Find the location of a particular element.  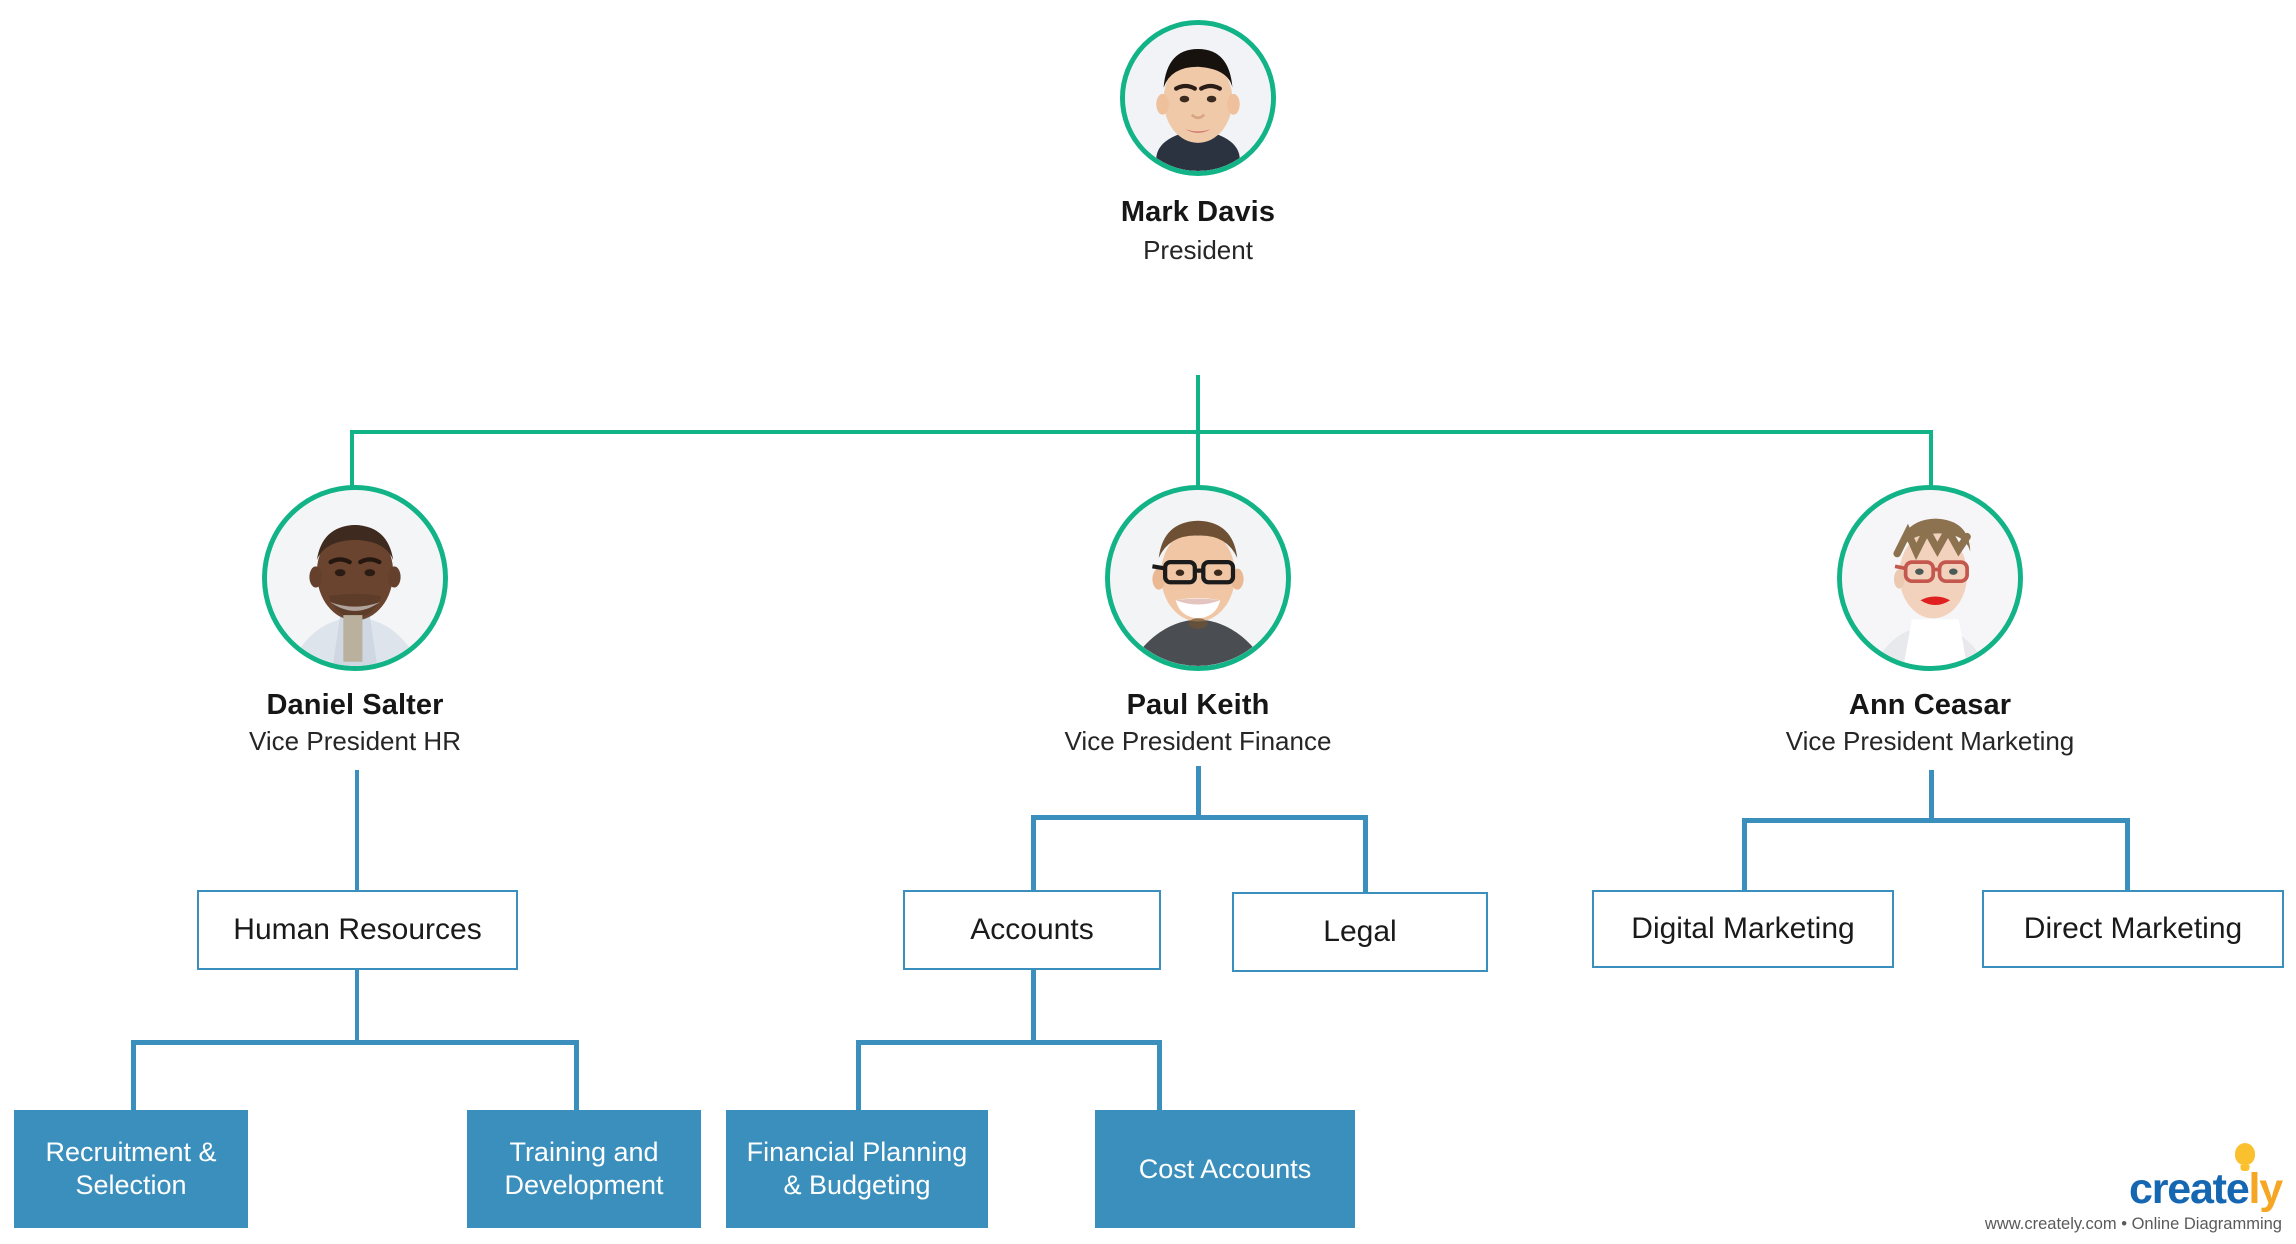

avatar-paul-keith is located at coordinates (1198, 578).